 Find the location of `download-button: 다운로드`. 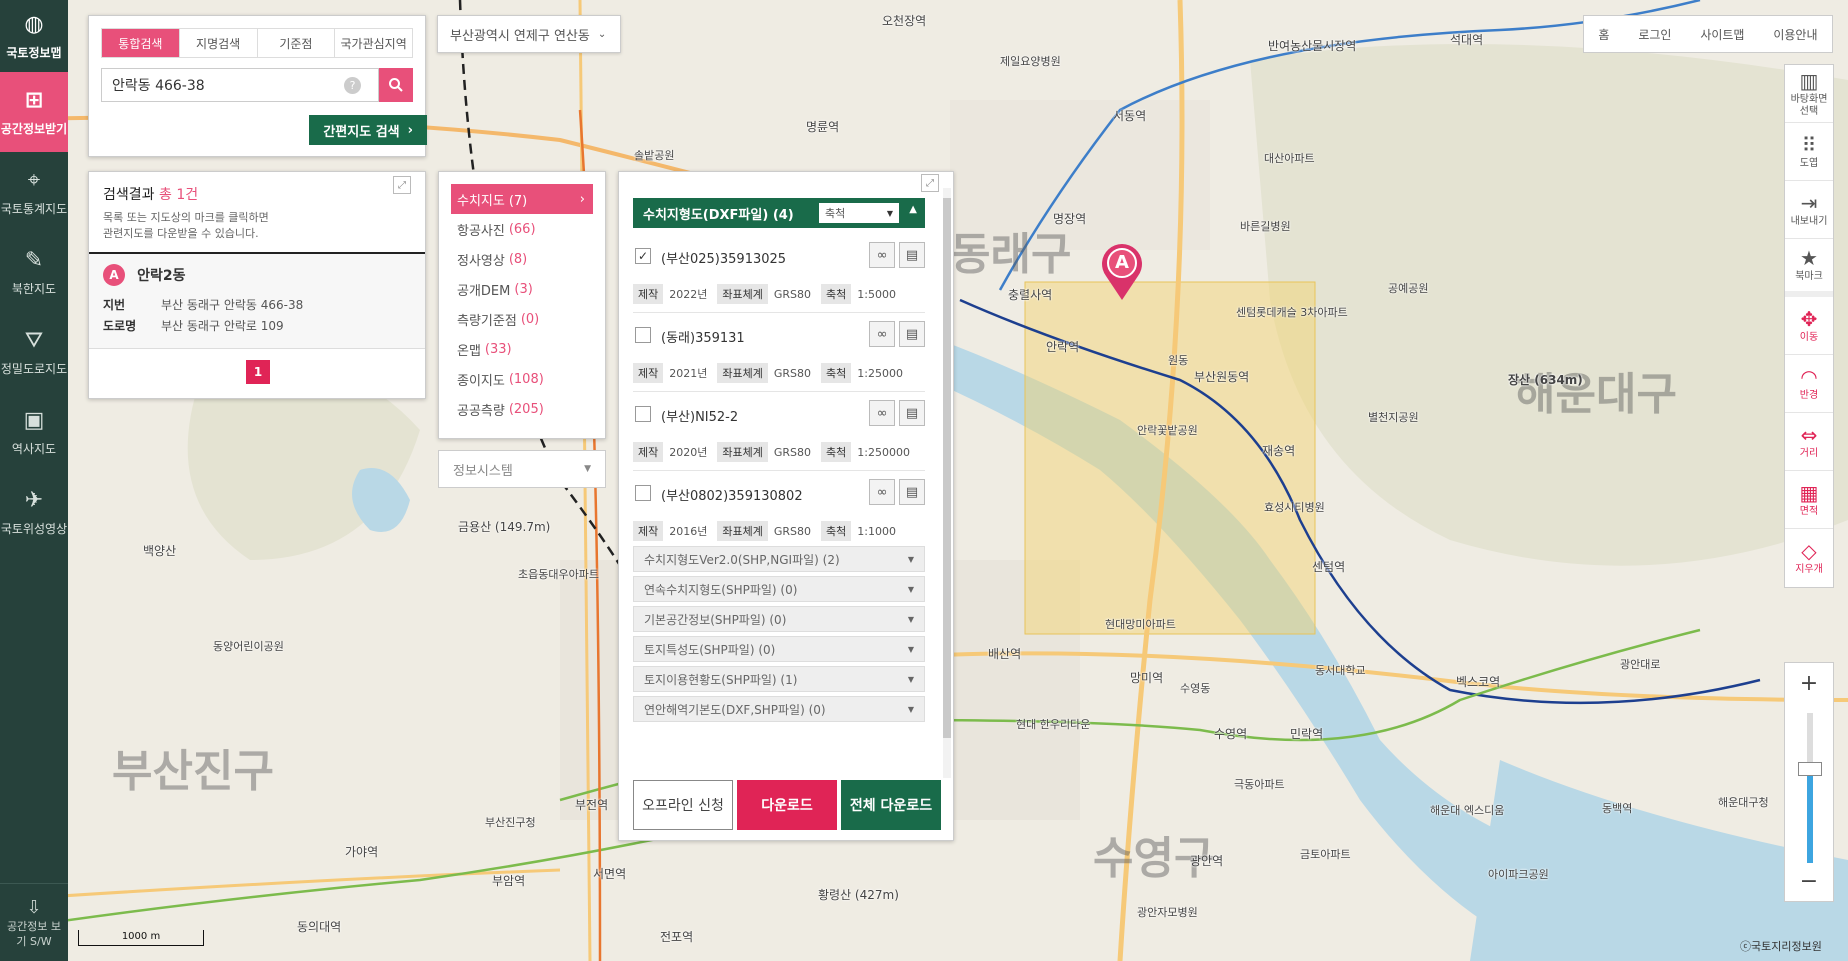

download-button: 다운로드 is located at coordinates (787, 805).